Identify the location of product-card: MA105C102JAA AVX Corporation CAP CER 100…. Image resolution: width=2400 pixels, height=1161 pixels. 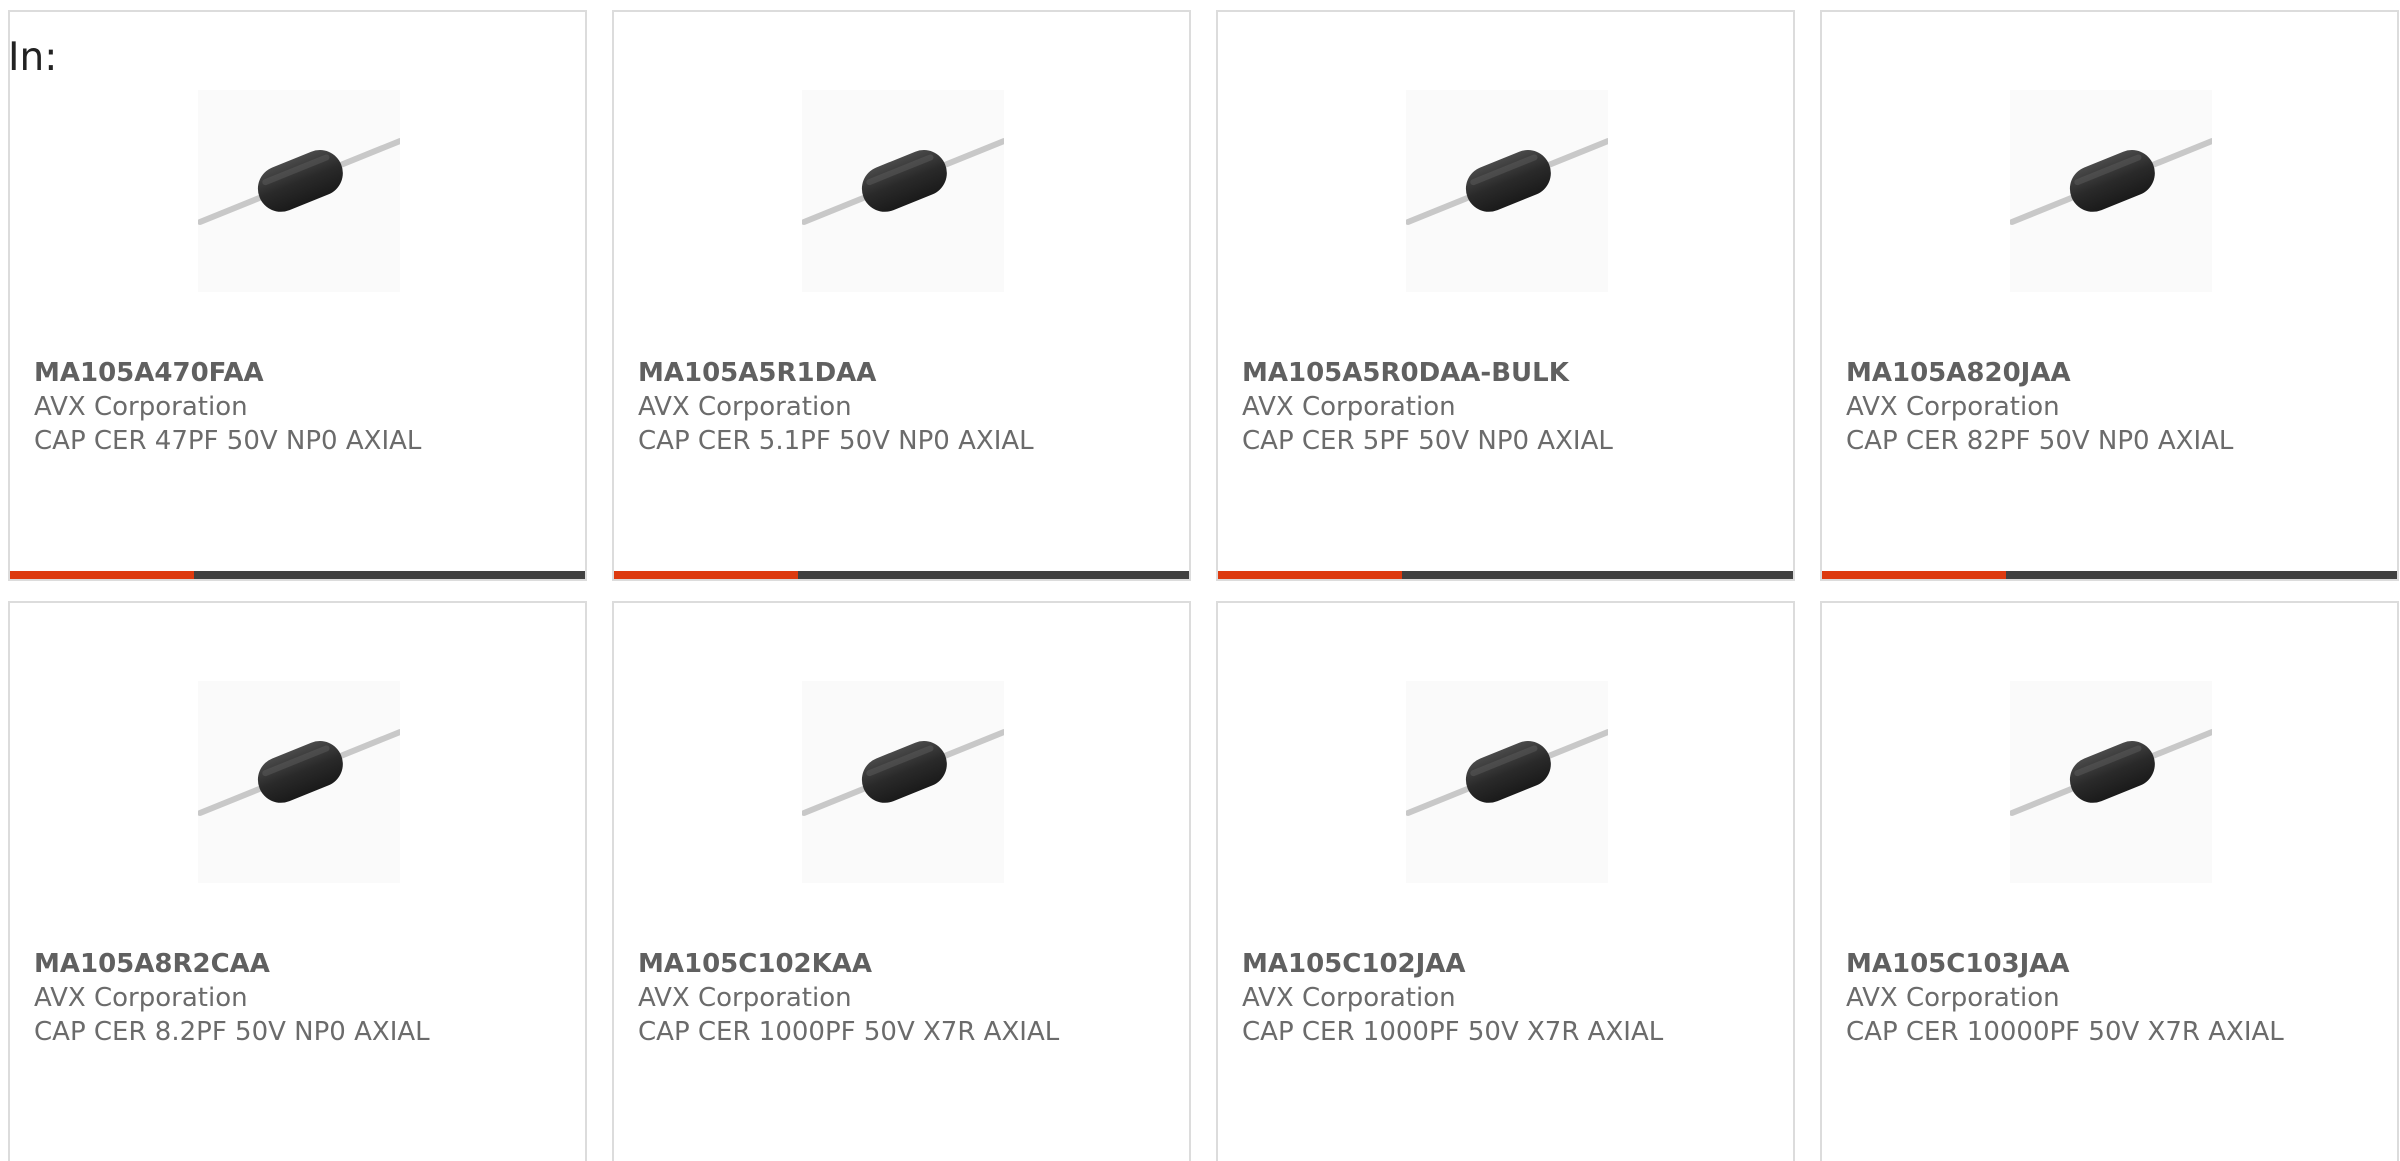
(1505, 881).